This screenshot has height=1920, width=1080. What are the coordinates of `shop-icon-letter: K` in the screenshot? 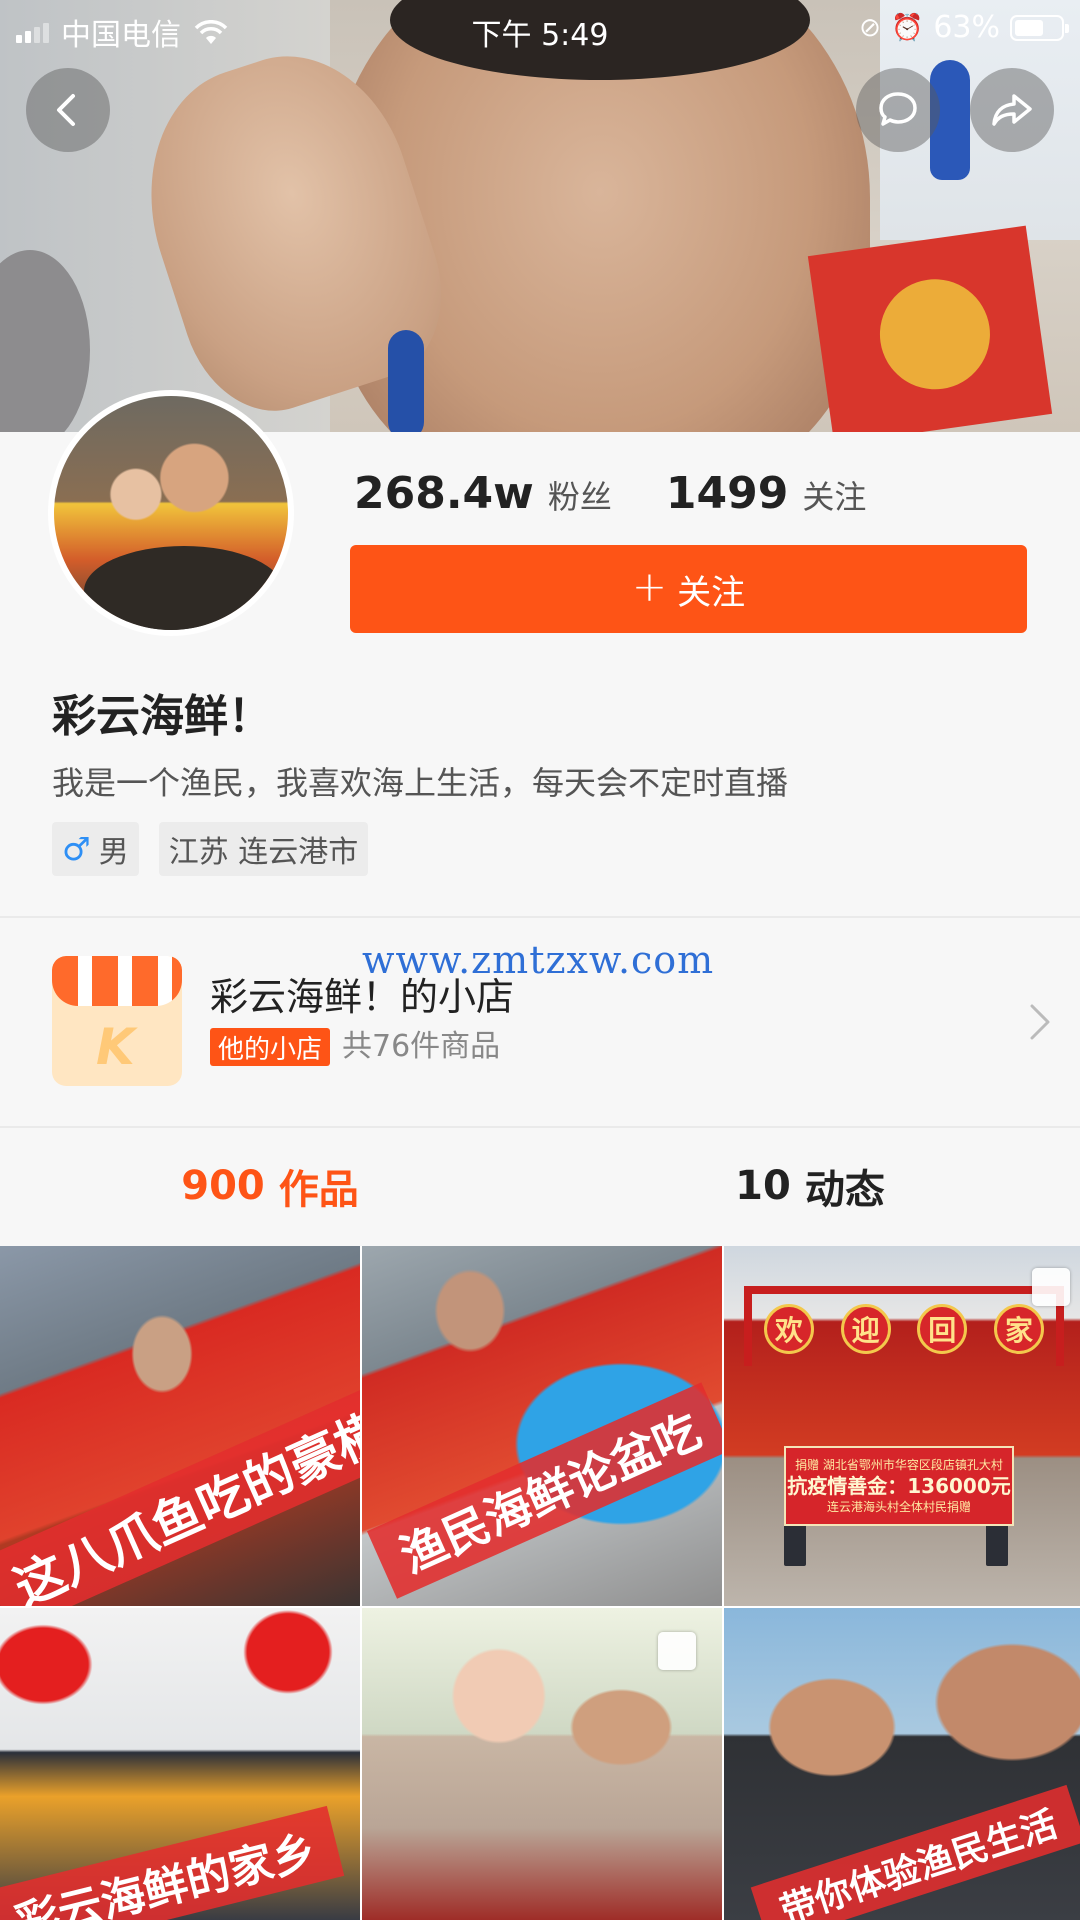 It's located at (115, 1047).